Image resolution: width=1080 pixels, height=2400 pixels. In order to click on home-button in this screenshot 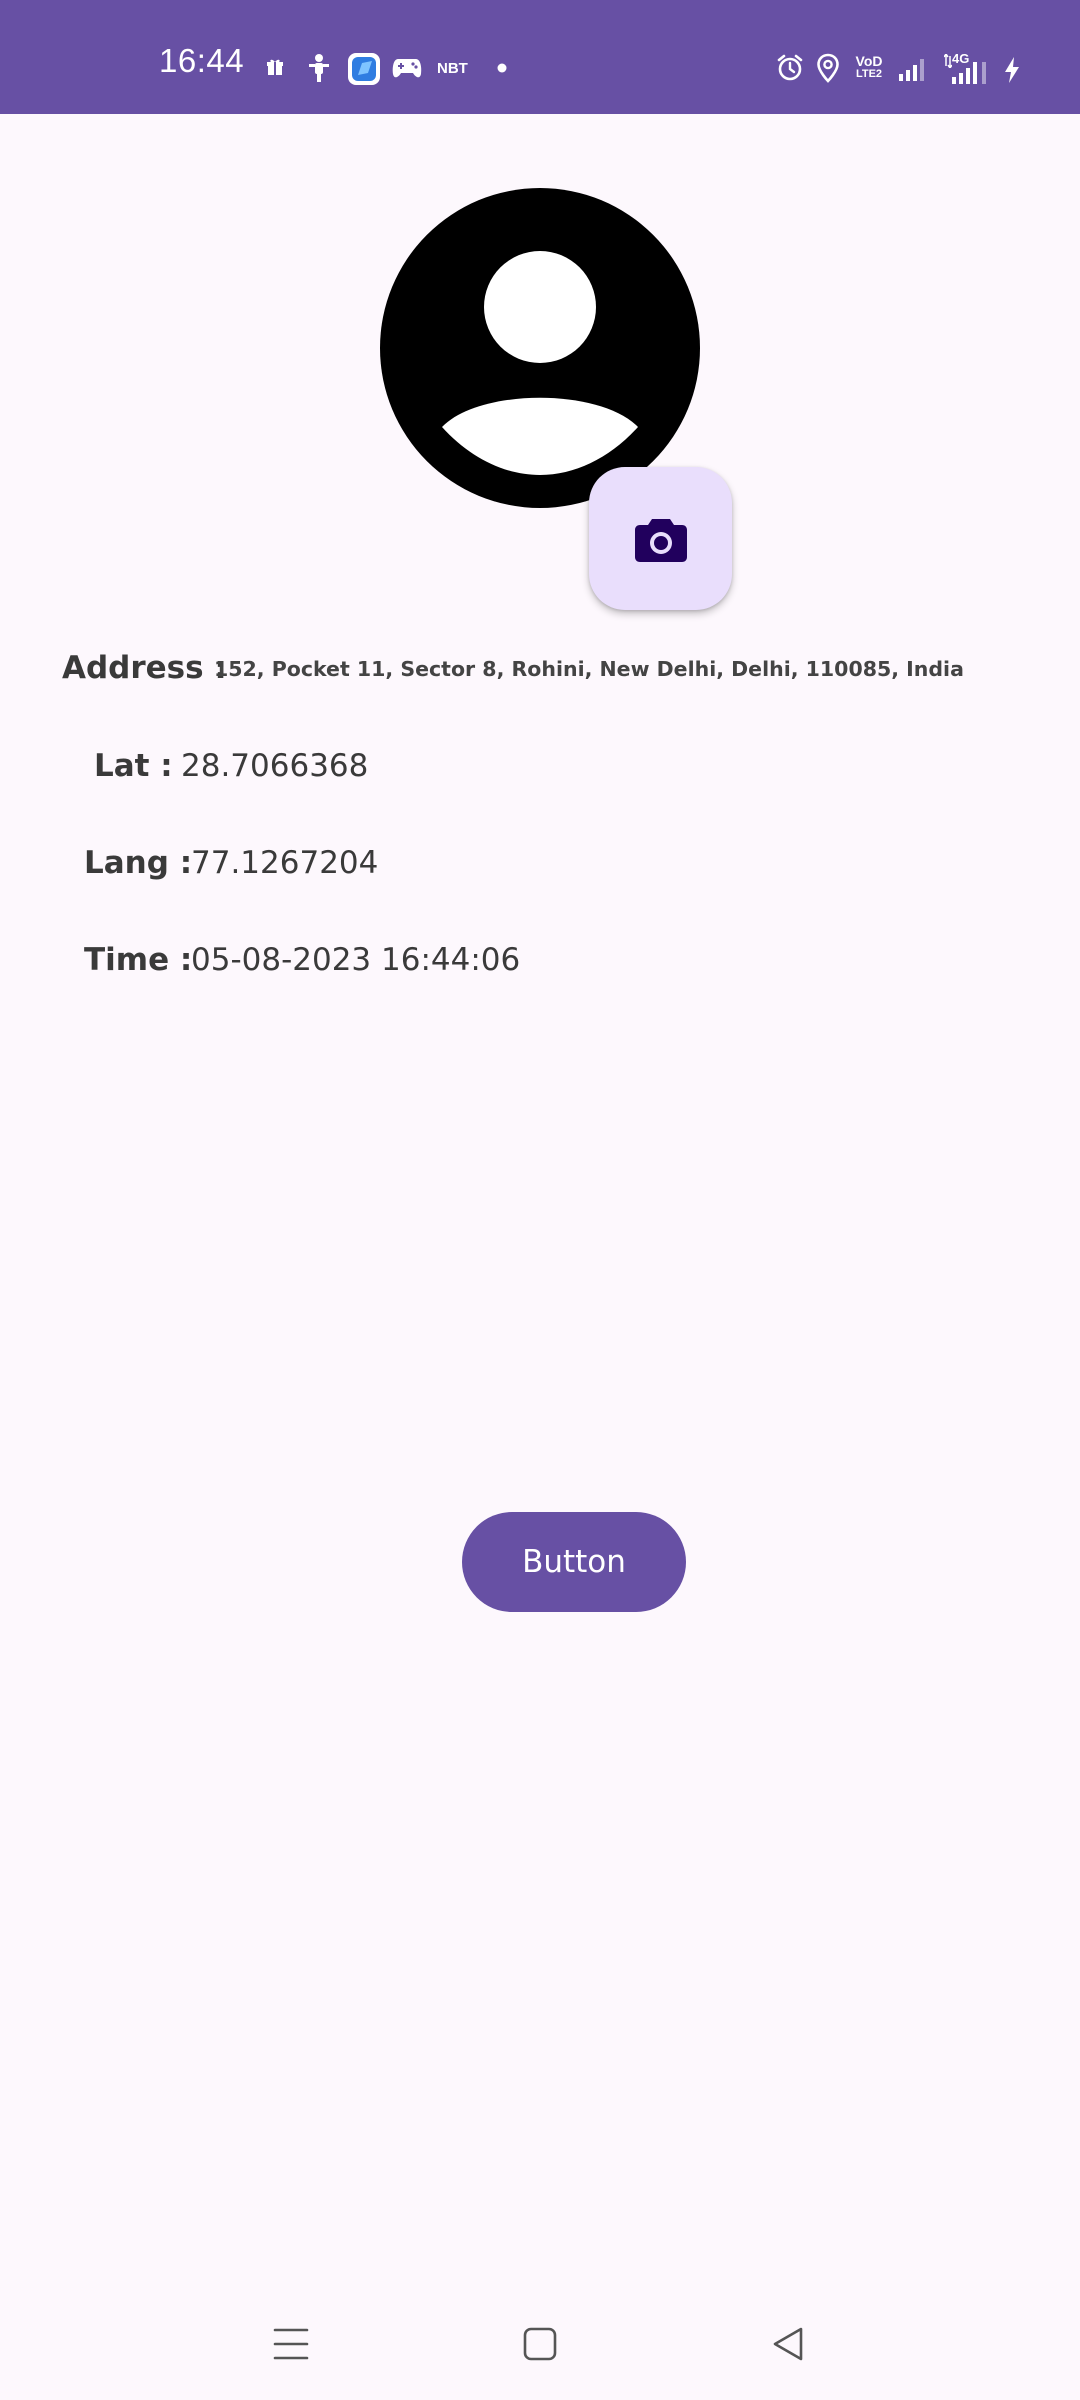, I will do `click(540, 2344)`.